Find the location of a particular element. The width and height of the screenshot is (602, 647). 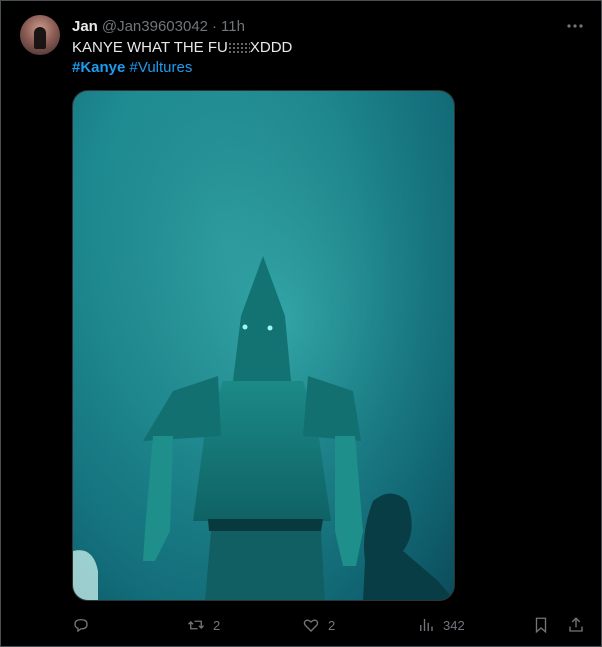

bookmark-button is located at coordinates (541, 625).